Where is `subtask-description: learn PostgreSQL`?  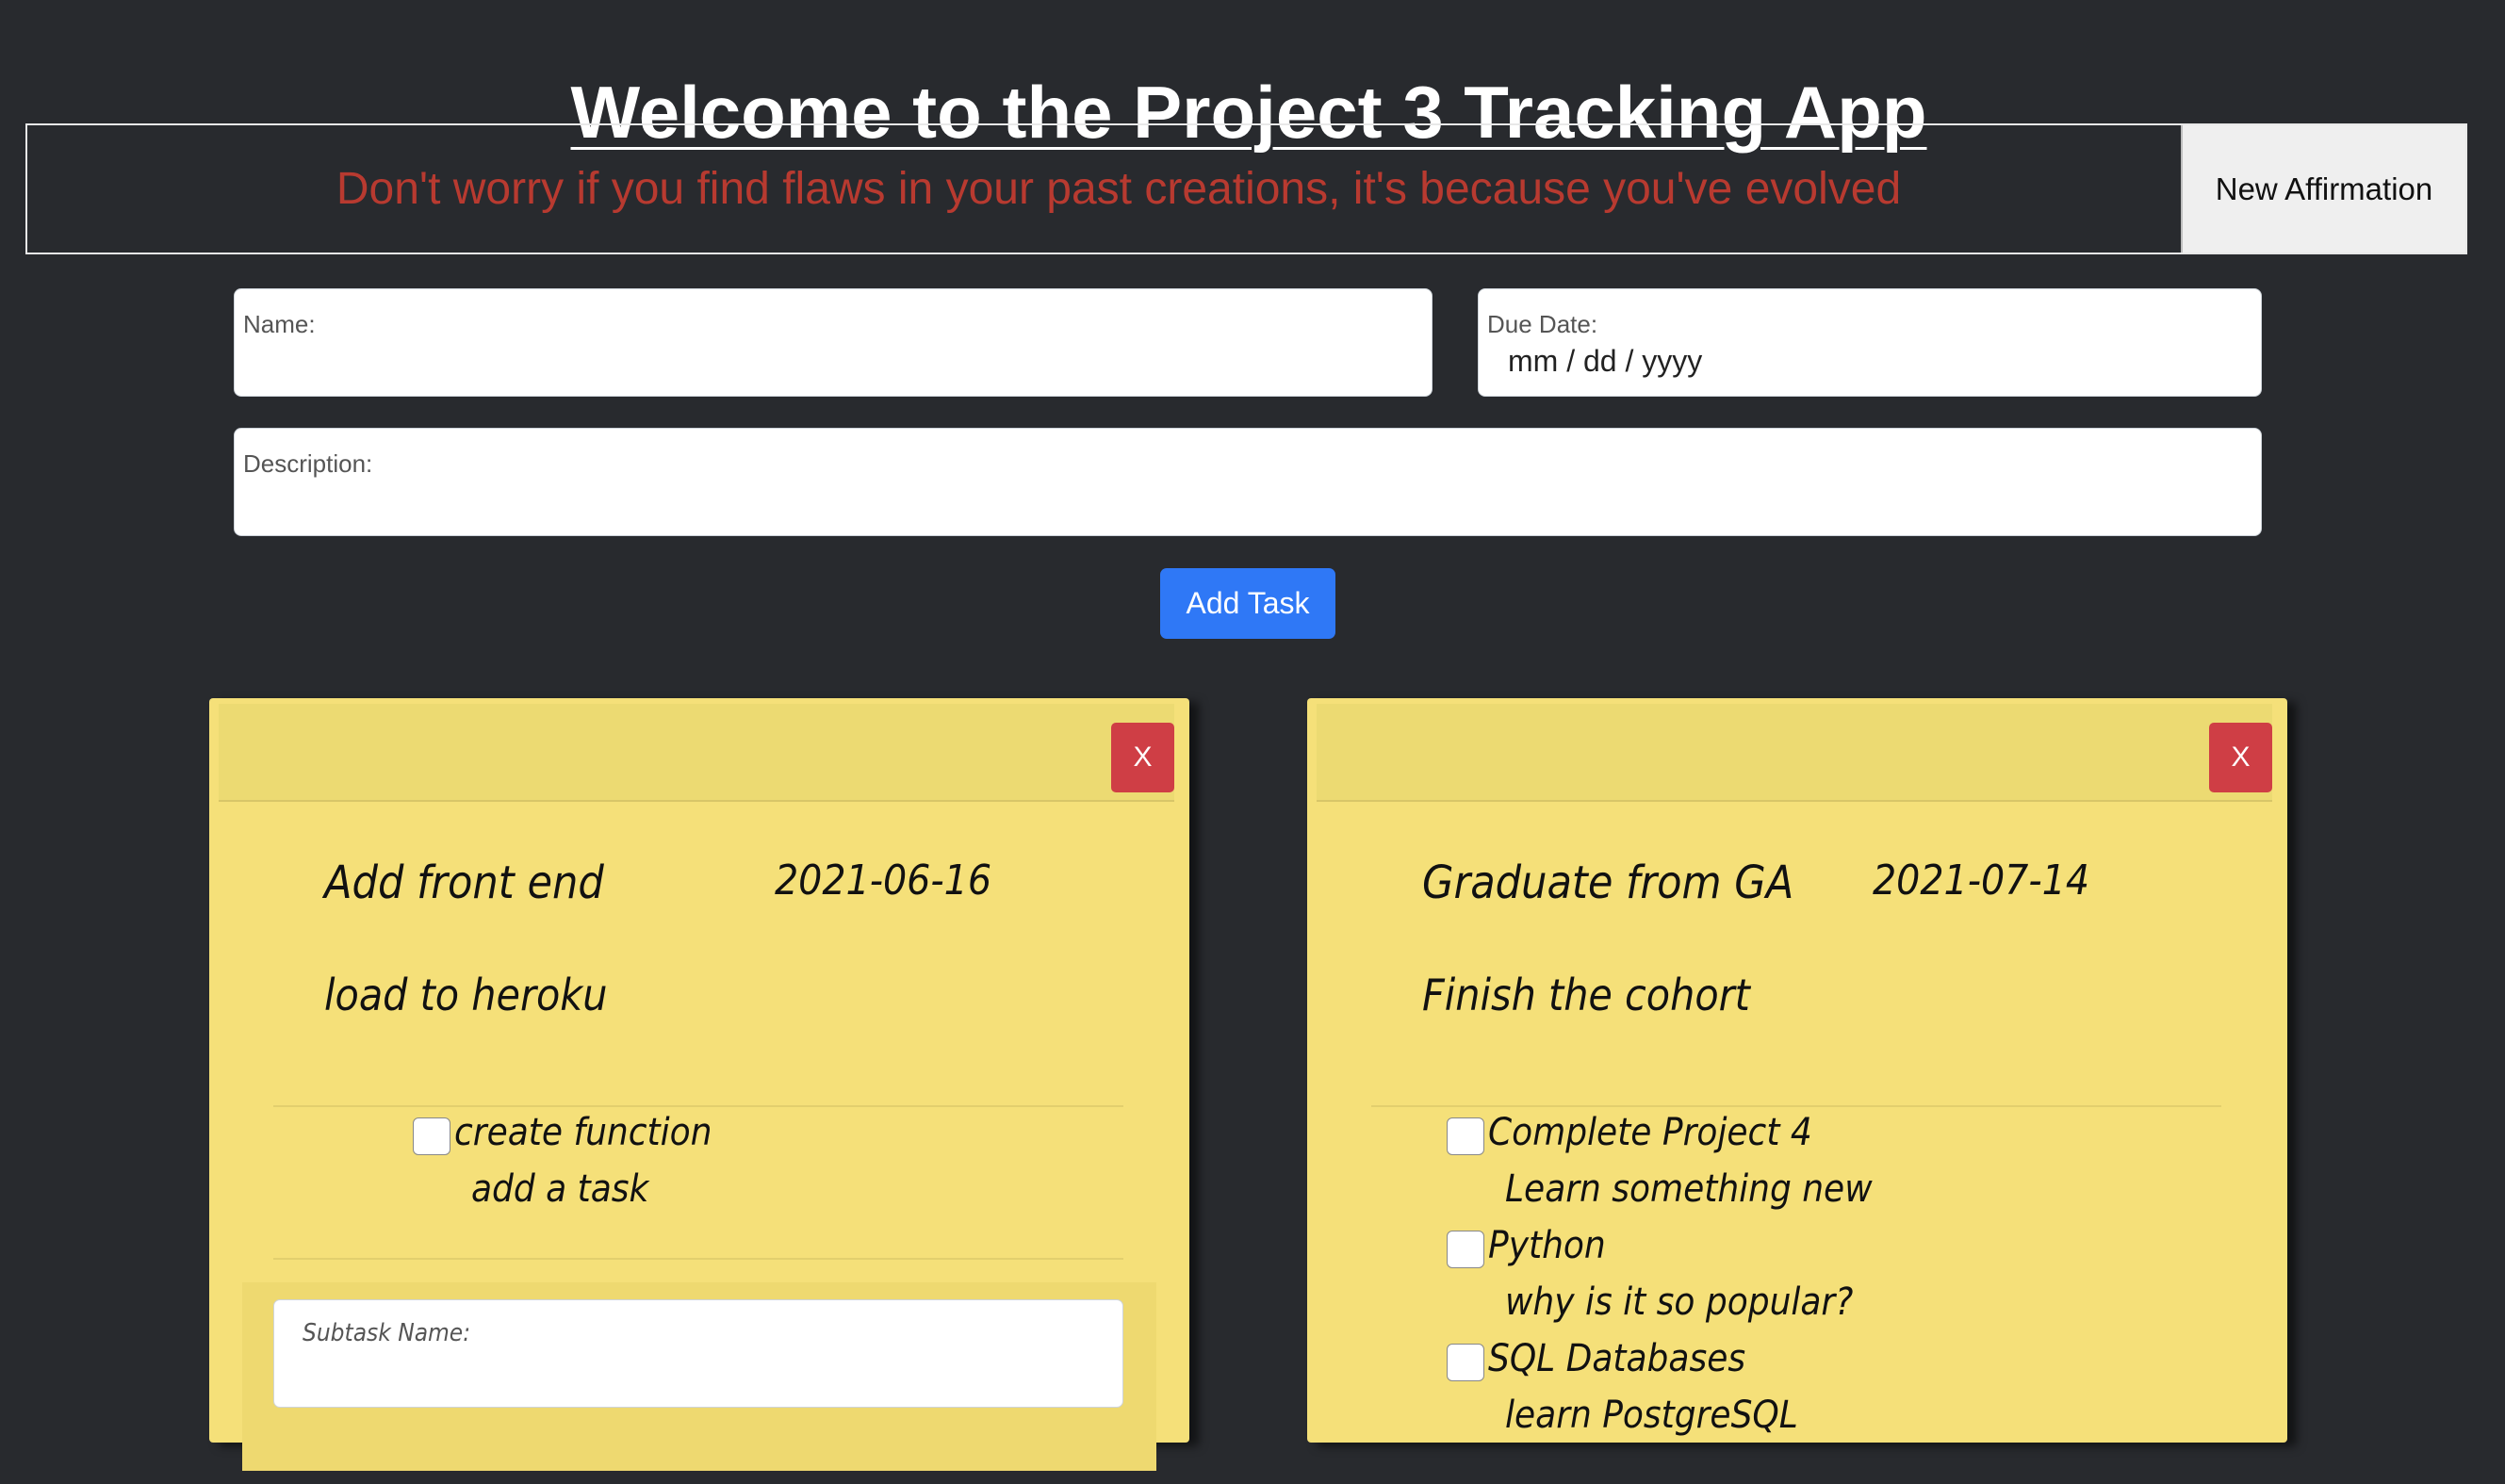 subtask-description: learn PostgreSQL is located at coordinates (1651, 1415).